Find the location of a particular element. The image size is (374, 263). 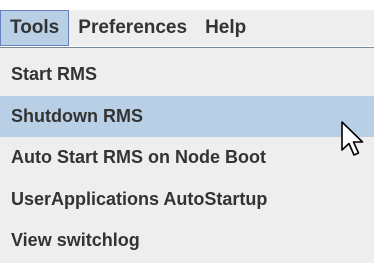

menu-help: Help is located at coordinates (225, 28).